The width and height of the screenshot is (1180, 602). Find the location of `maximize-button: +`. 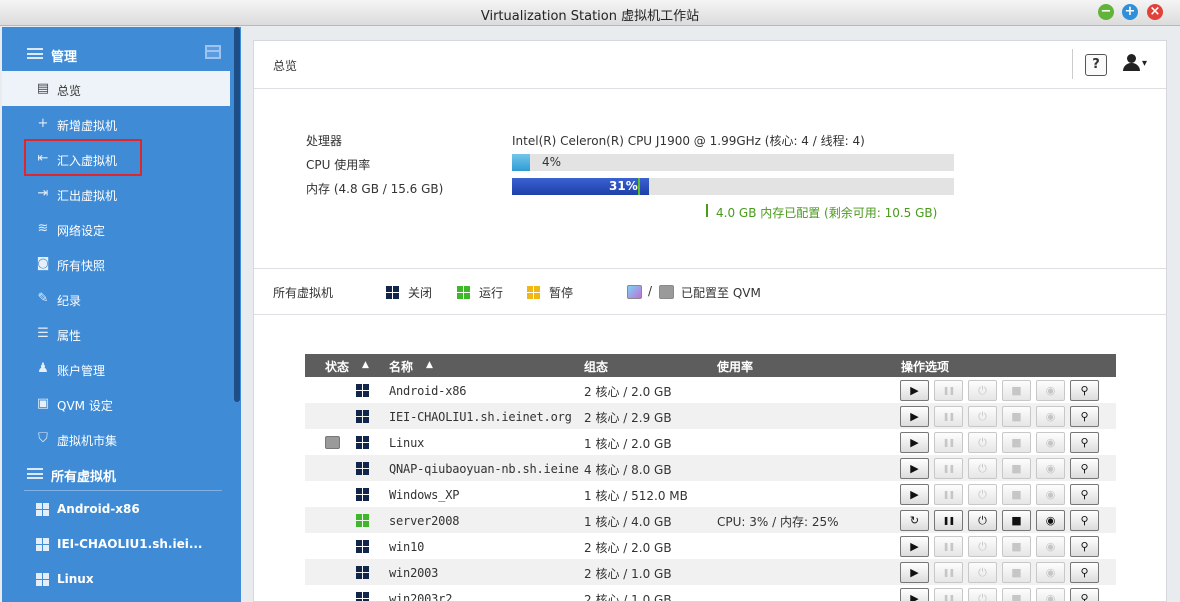

maximize-button: + is located at coordinates (1130, 12).